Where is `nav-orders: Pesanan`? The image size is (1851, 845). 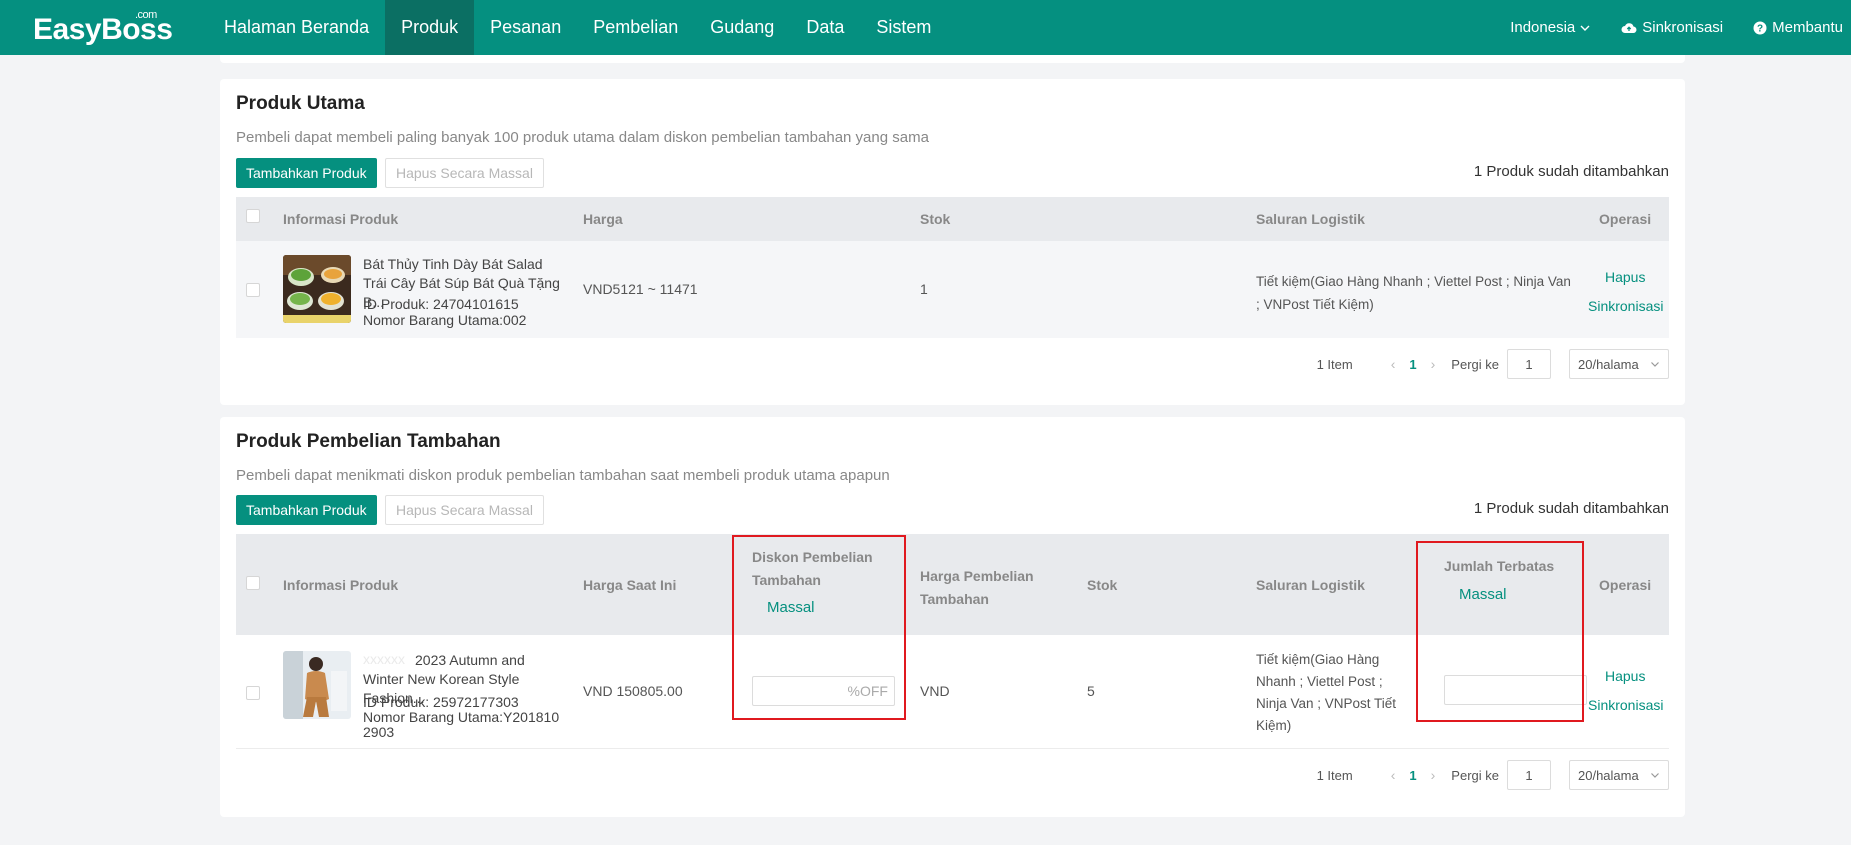 nav-orders: Pesanan is located at coordinates (525, 27).